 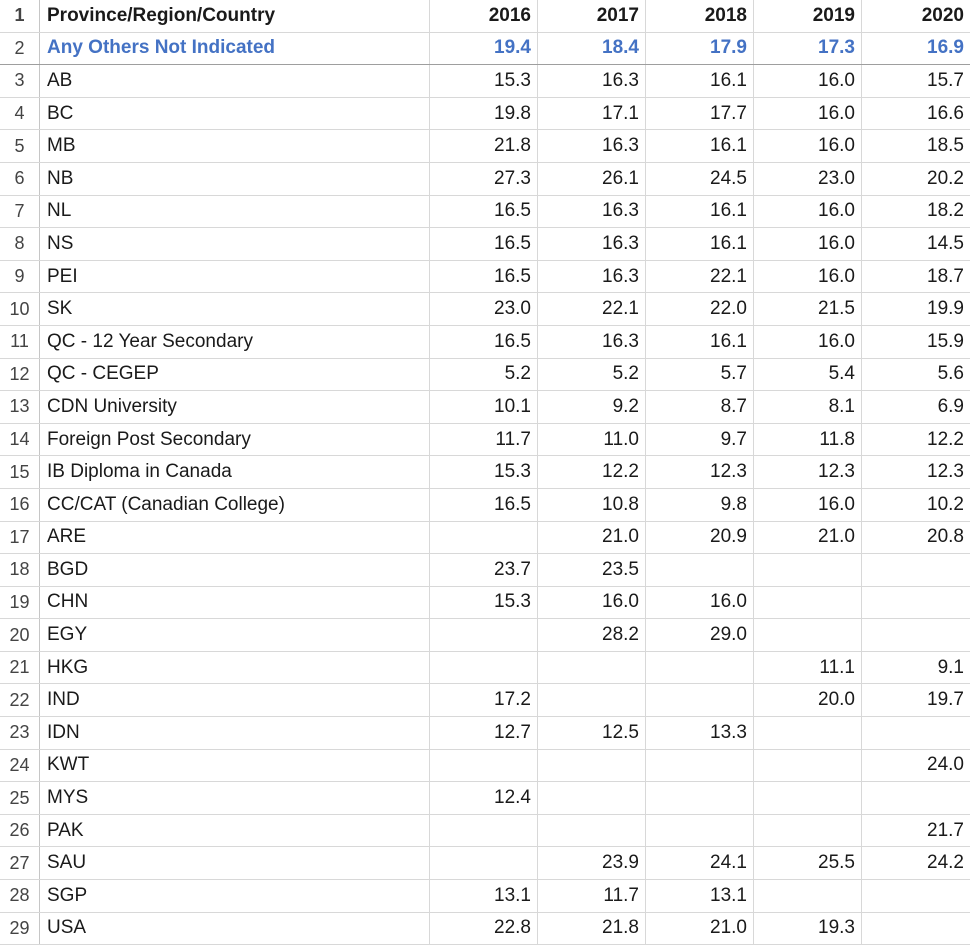 I want to click on row-label-cell: MYS, so click(x=235, y=798).